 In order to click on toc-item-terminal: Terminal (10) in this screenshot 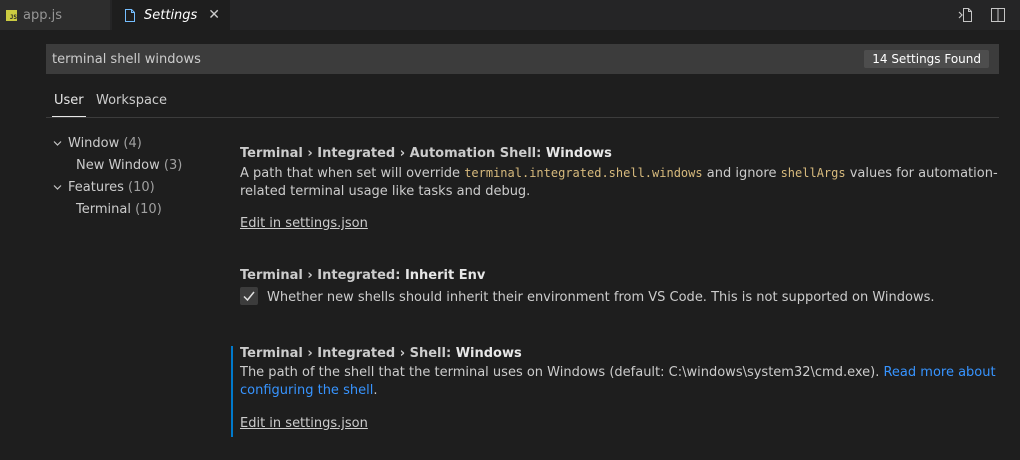, I will do `click(119, 209)`.